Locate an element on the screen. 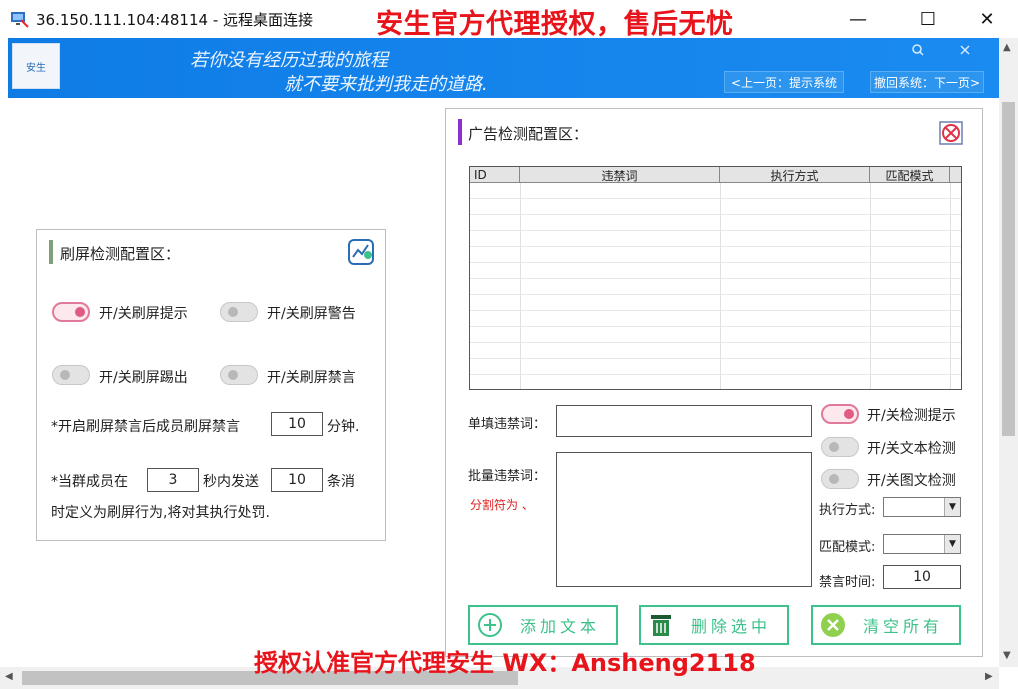 This screenshot has width=1018, height=689. mute-time-label: 禁言时间: is located at coordinates (847, 582).